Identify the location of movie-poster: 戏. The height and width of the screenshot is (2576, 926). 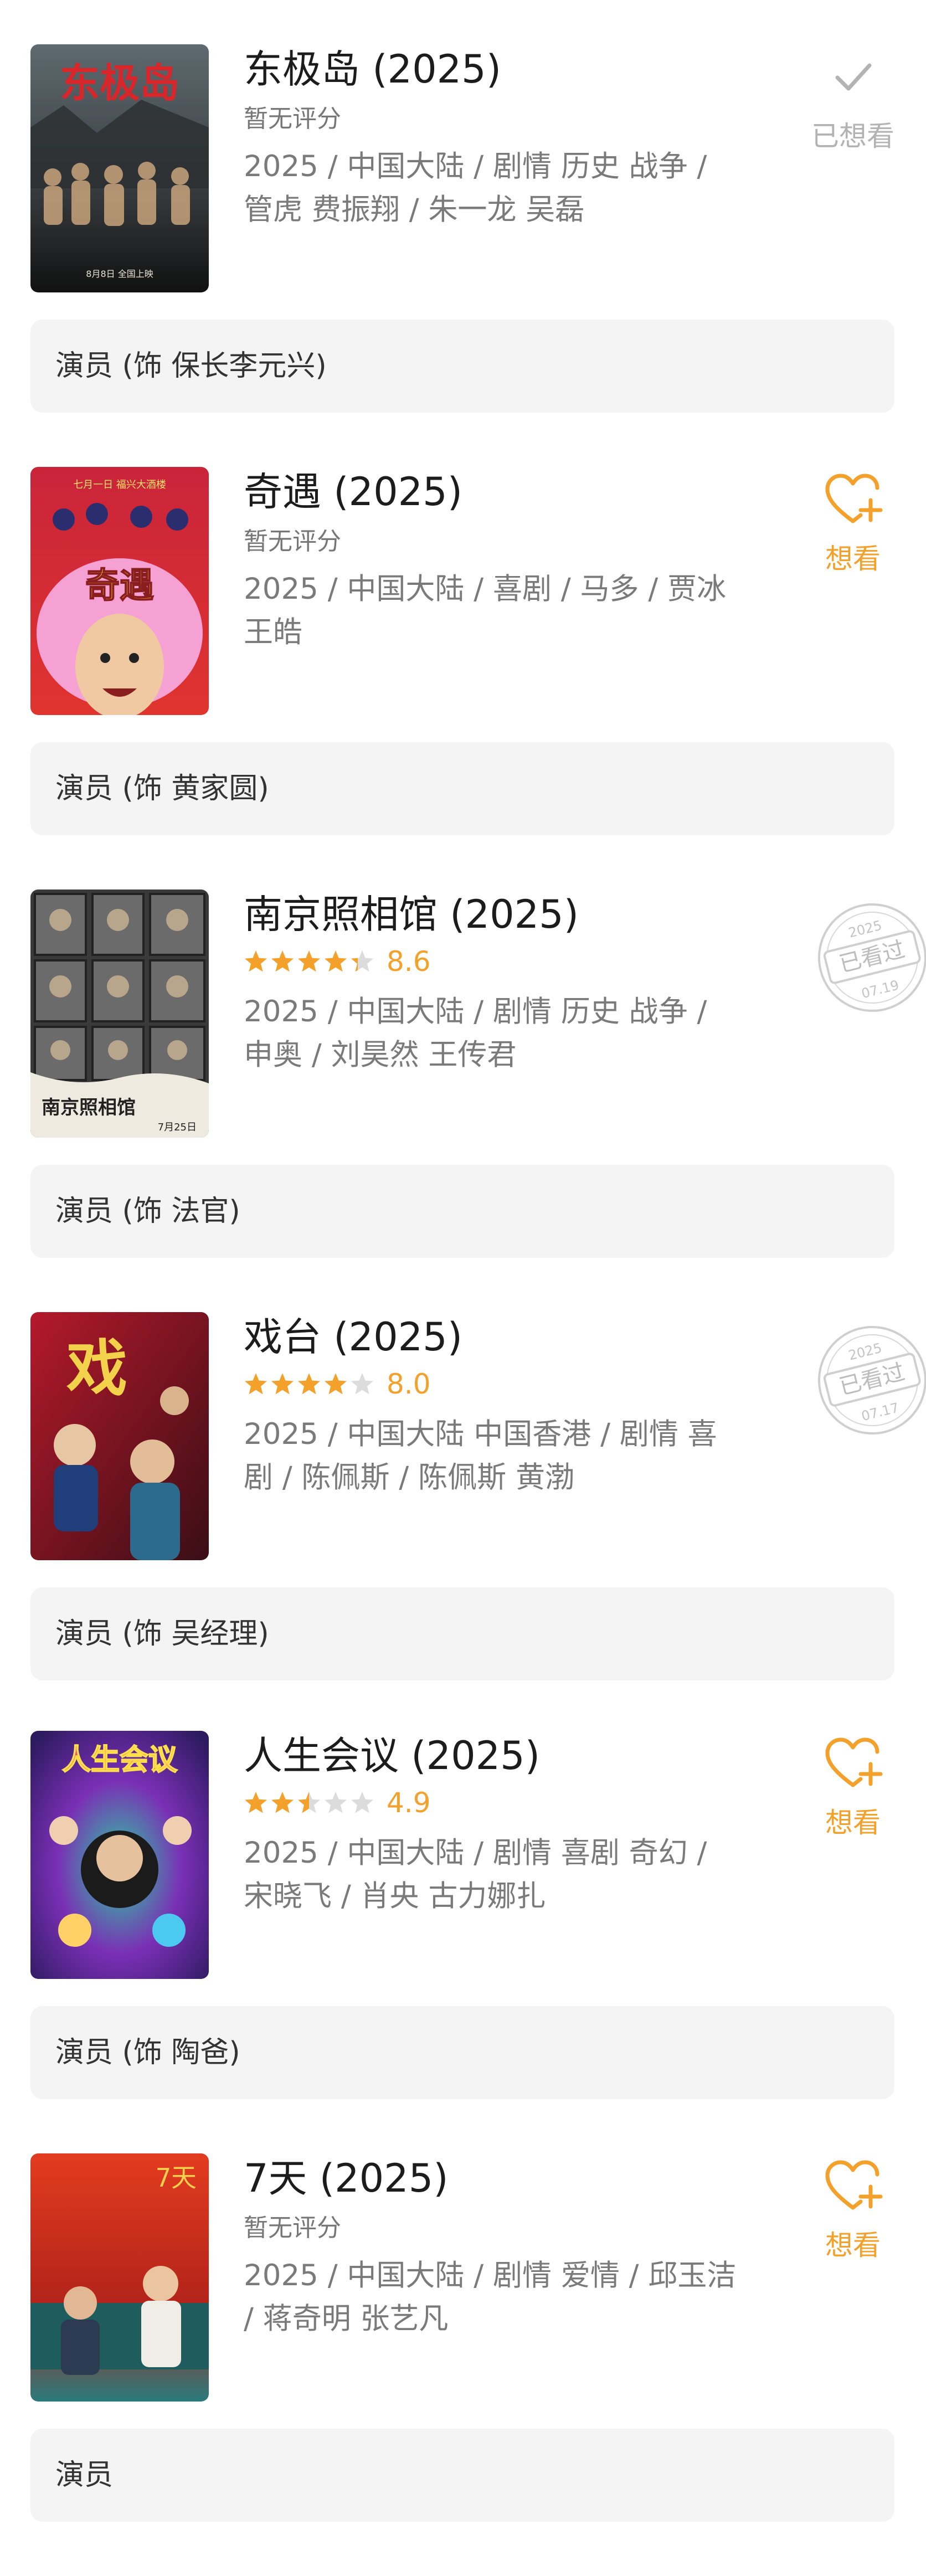
(119, 1436).